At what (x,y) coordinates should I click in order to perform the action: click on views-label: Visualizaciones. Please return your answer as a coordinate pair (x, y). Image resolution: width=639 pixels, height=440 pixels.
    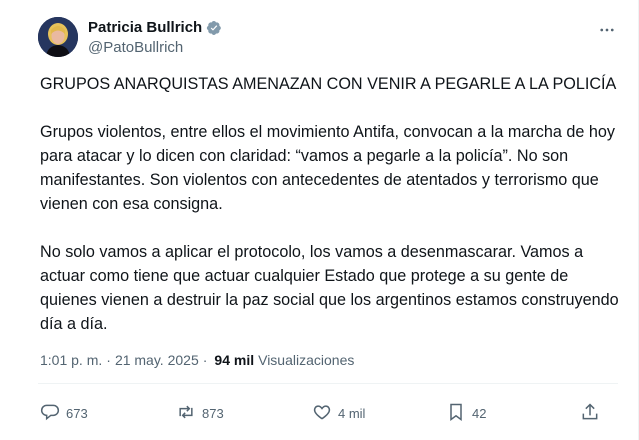
    Looking at the image, I should click on (306, 360).